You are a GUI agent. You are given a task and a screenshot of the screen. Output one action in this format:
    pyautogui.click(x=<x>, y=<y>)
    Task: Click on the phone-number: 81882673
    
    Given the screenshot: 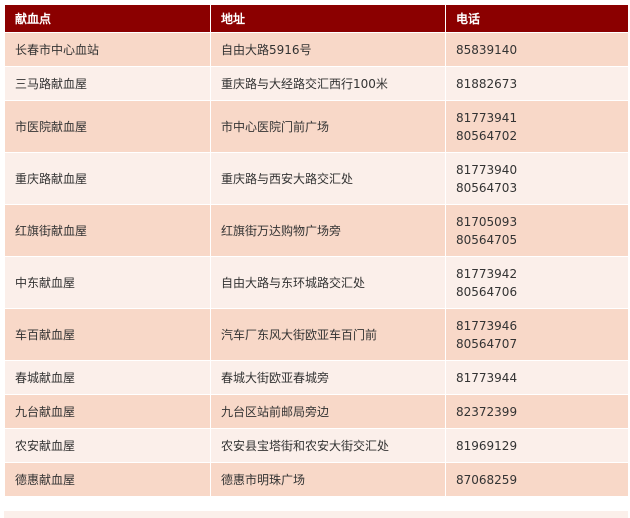 What is the action you would take?
    pyautogui.click(x=487, y=83)
    